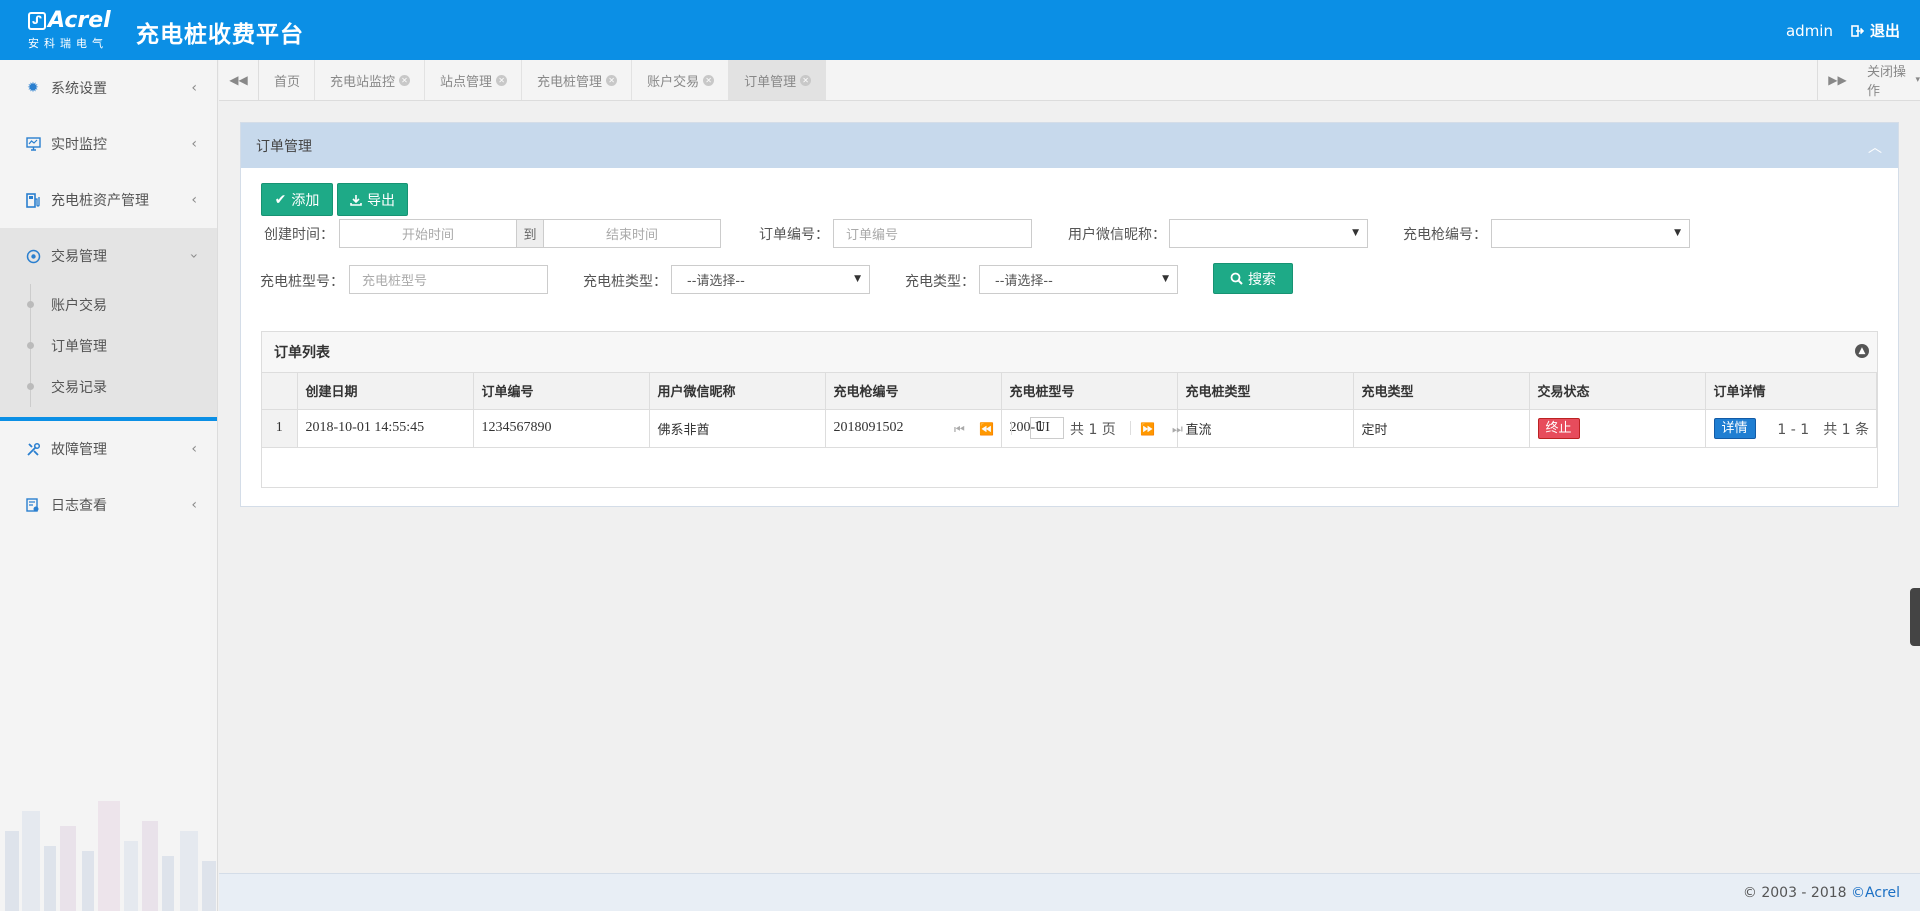  I want to click on submenu-item-label: 交易记录, so click(79, 387).